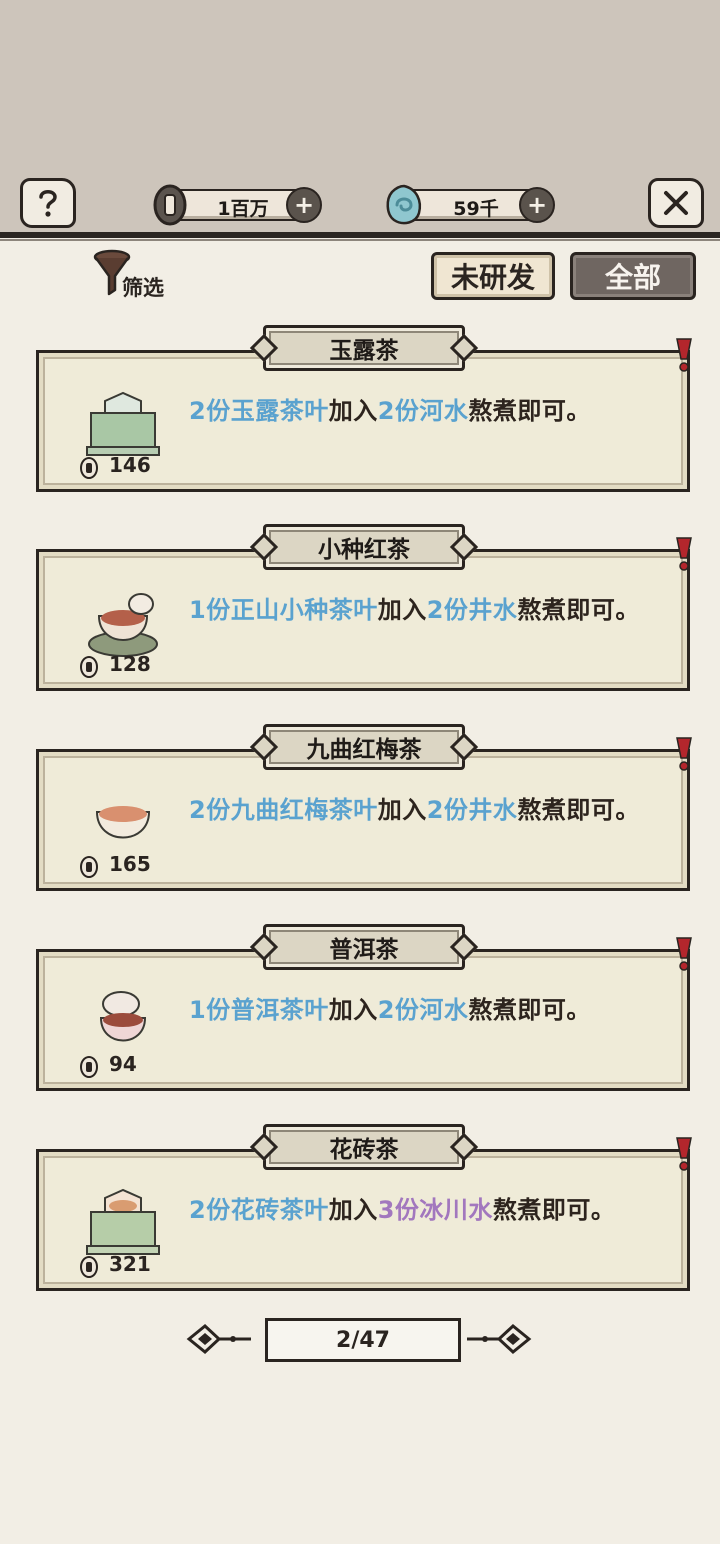 The width and height of the screenshot is (720, 1544). I want to click on tea-name: 花砖茶, so click(364, 1147).